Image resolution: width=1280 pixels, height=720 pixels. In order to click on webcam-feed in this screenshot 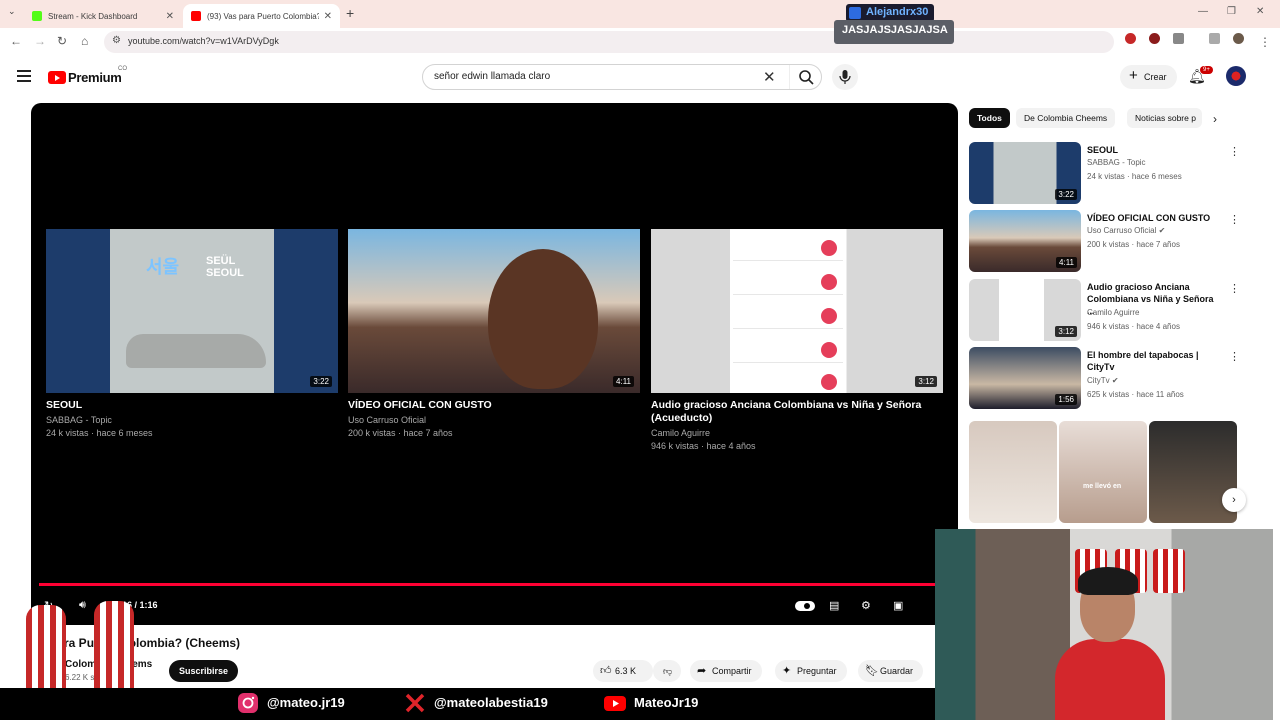, I will do `click(1104, 624)`.